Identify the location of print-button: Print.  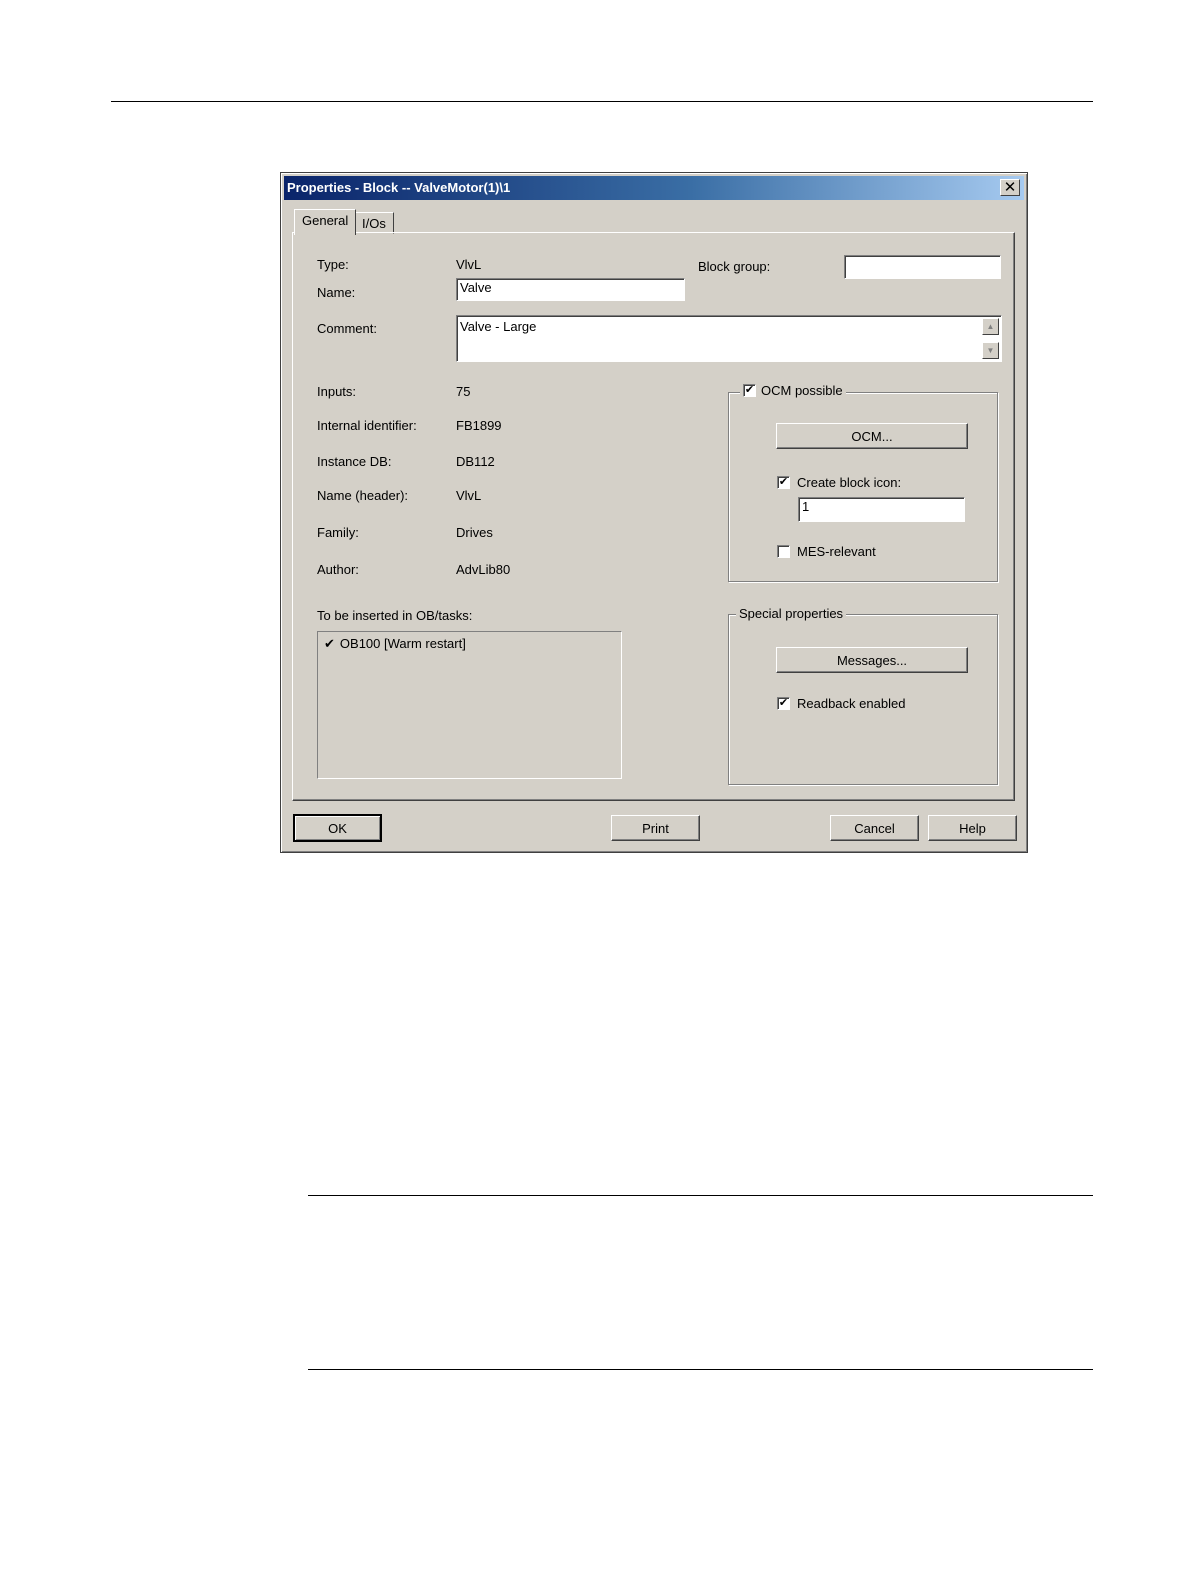
(655, 828).